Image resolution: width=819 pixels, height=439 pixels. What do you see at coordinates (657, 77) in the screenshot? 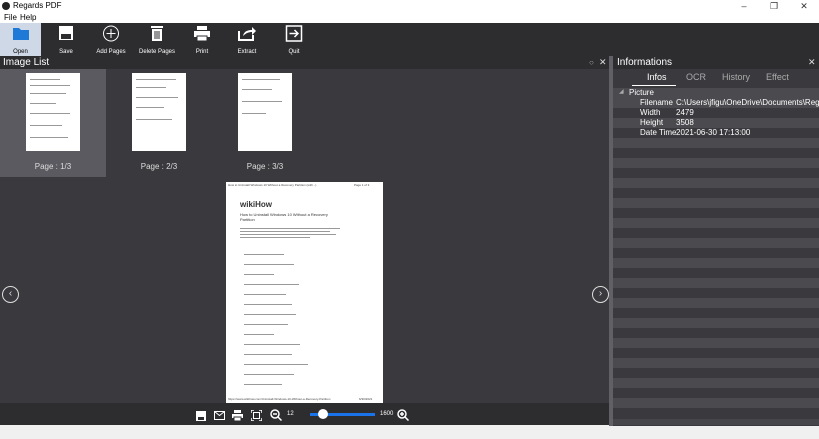
I see `tab-infos: Infos` at bounding box center [657, 77].